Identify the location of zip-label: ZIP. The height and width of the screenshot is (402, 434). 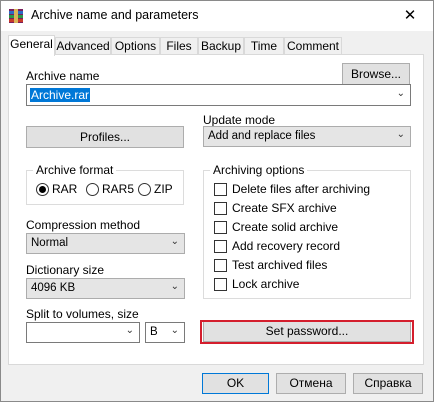
(163, 189).